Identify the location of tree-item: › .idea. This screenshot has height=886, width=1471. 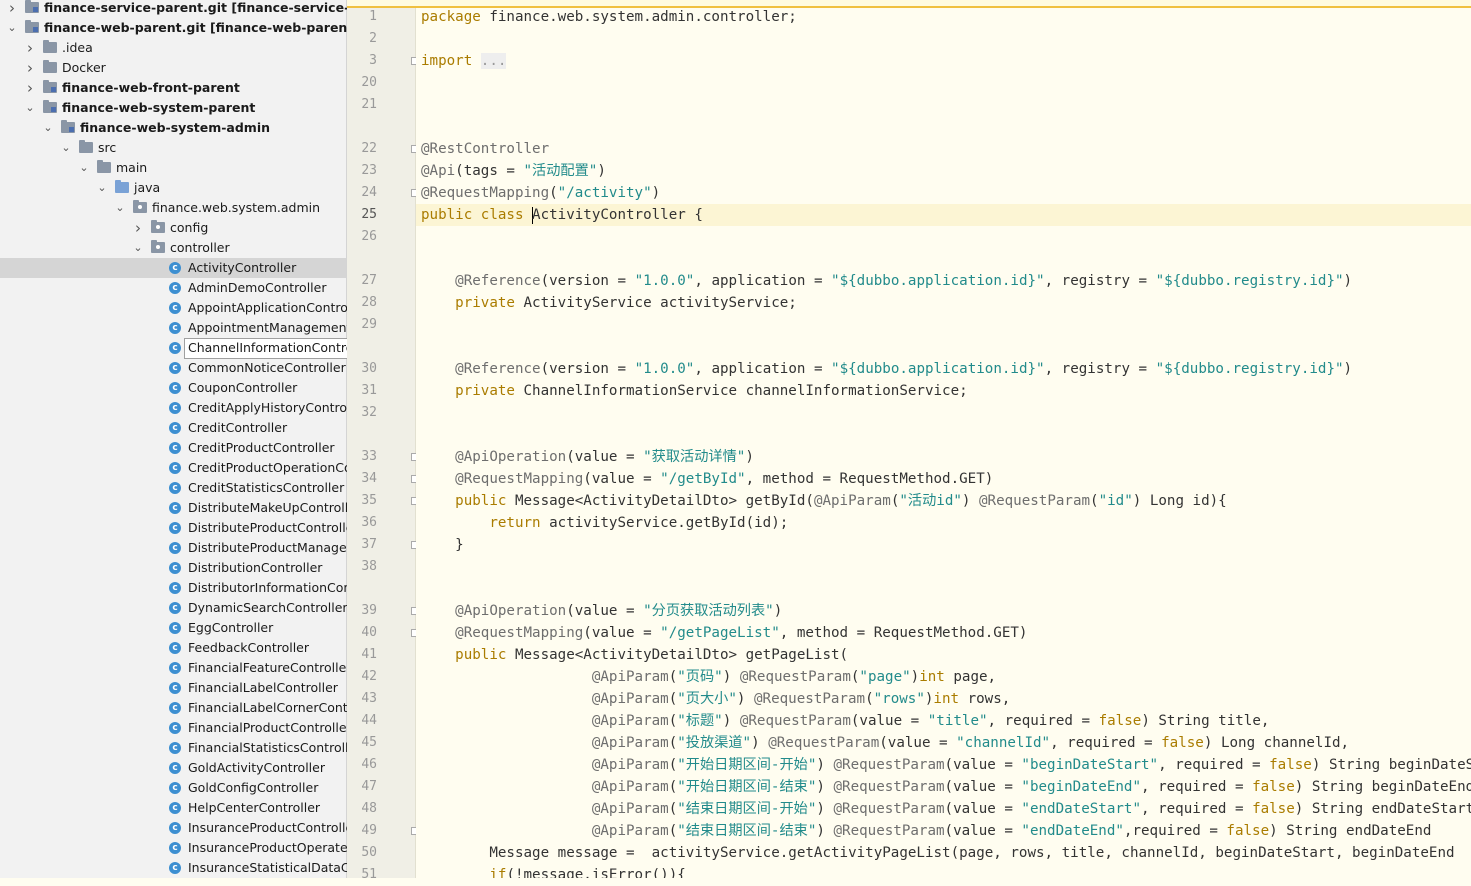
(173, 48).